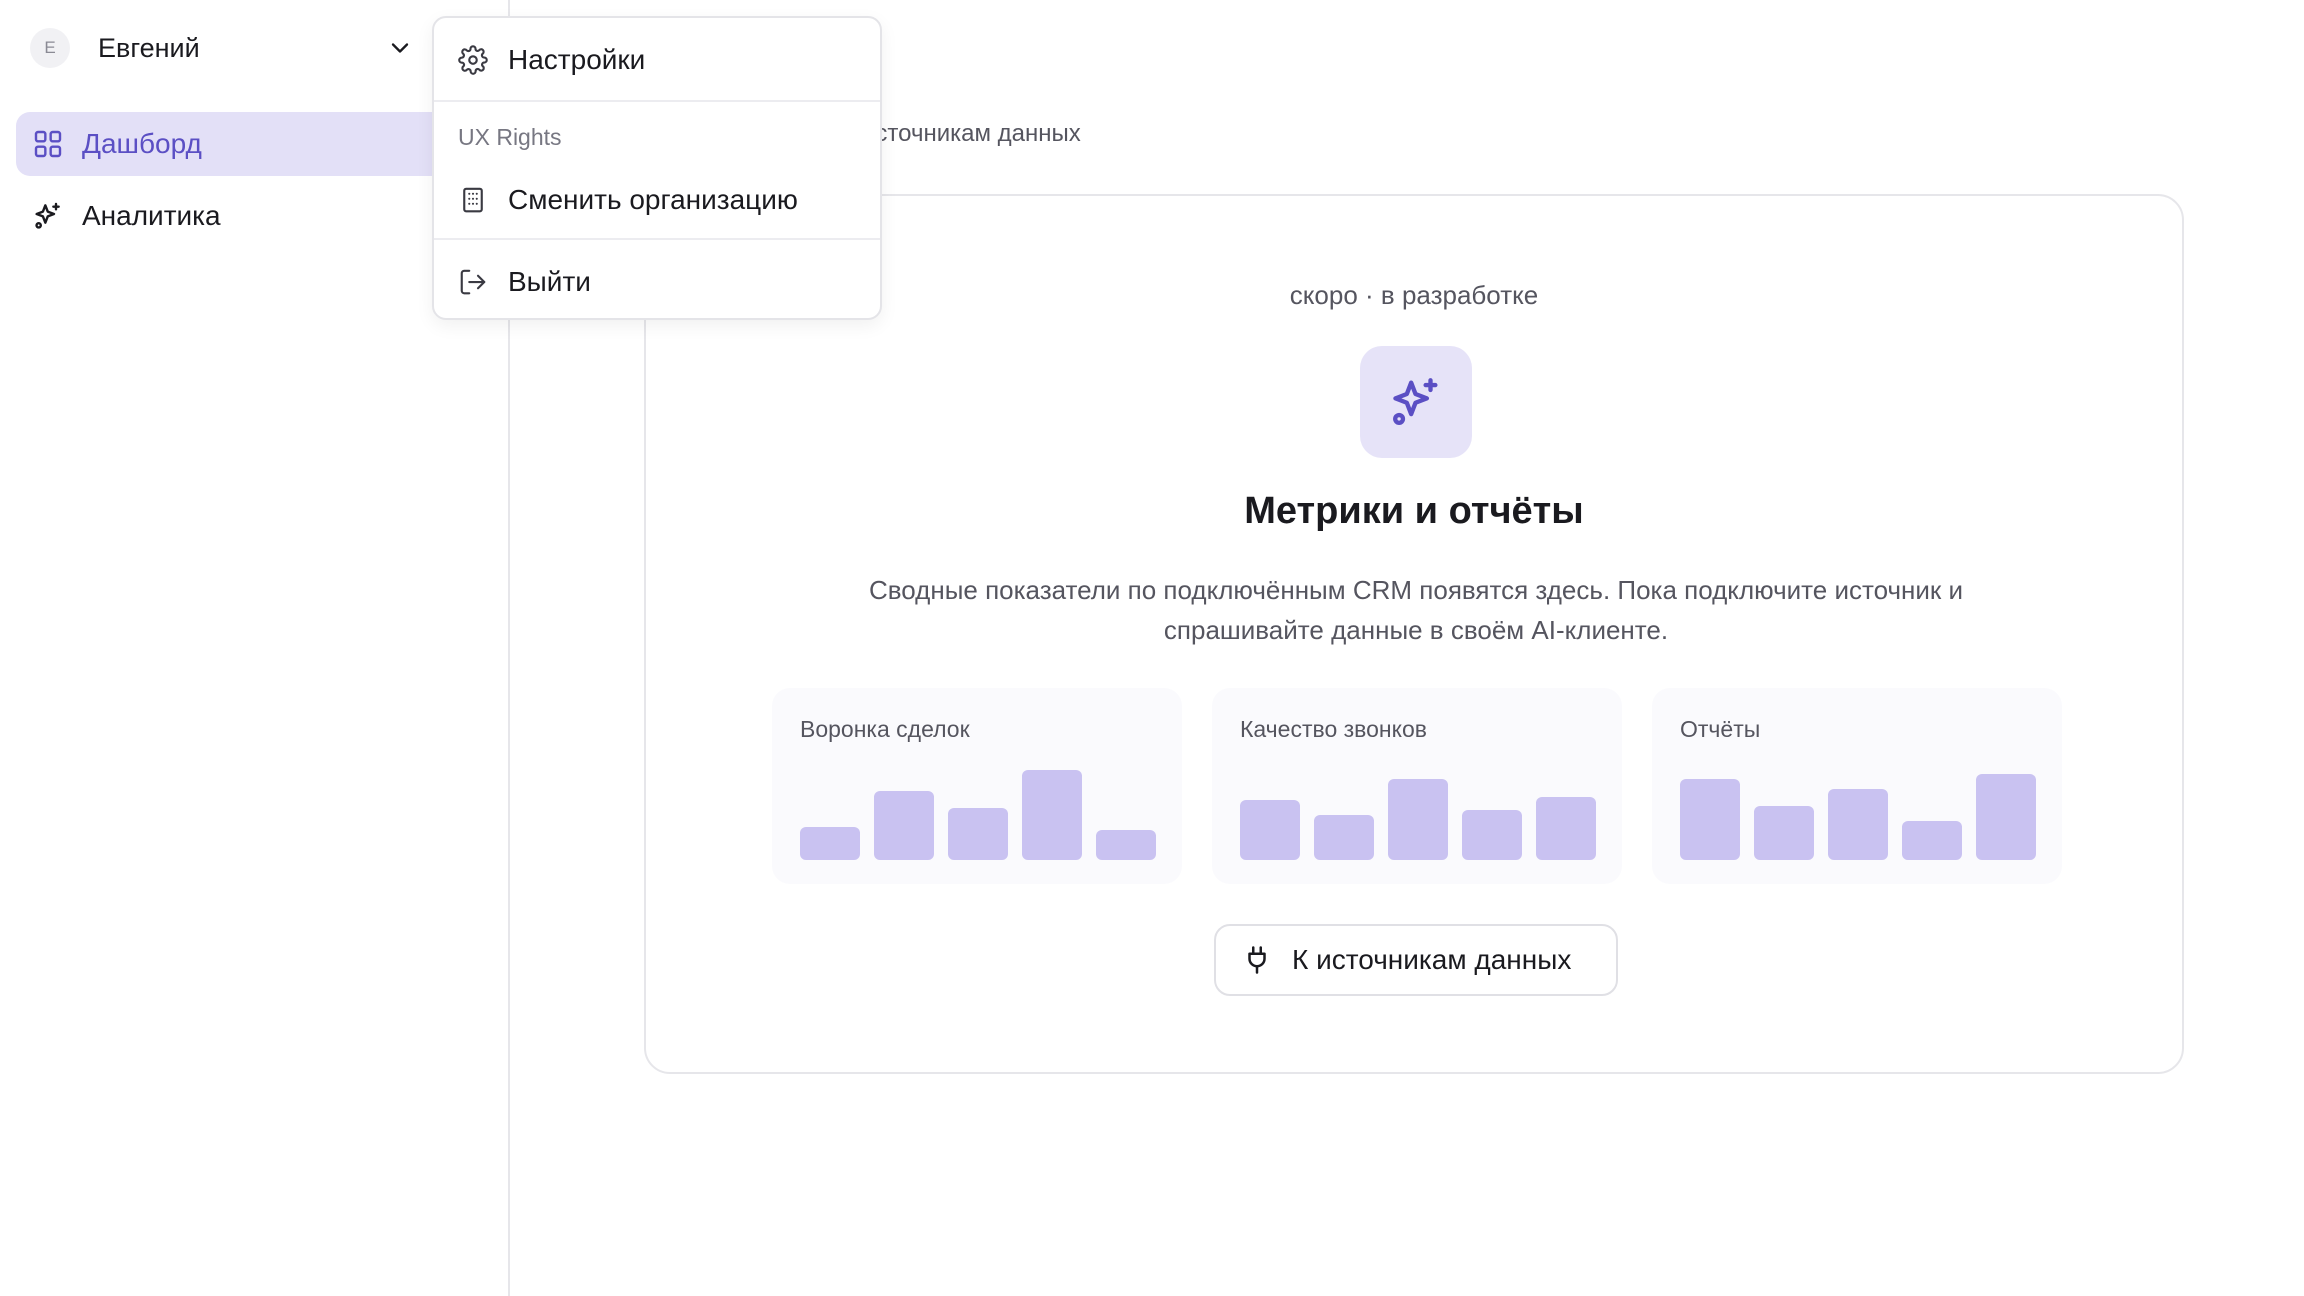 This screenshot has width=2304, height=1296. Describe the element at coordinates (549, 281) in the screenshot. I see `menu-item-label: Выйти` at that location.